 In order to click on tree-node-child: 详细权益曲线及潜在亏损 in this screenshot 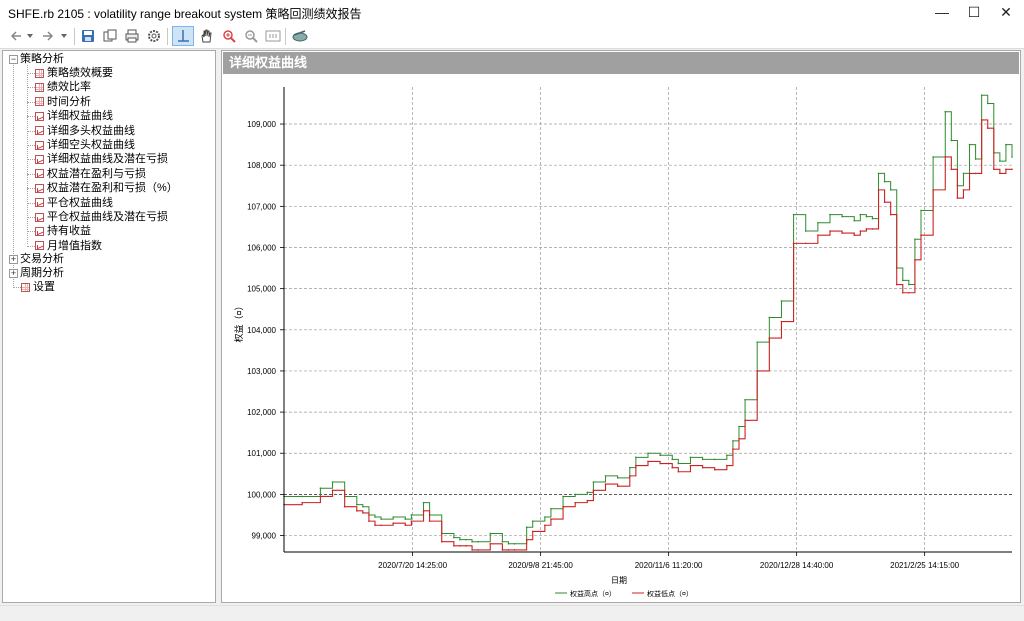, I will do `click(101, 159)`.